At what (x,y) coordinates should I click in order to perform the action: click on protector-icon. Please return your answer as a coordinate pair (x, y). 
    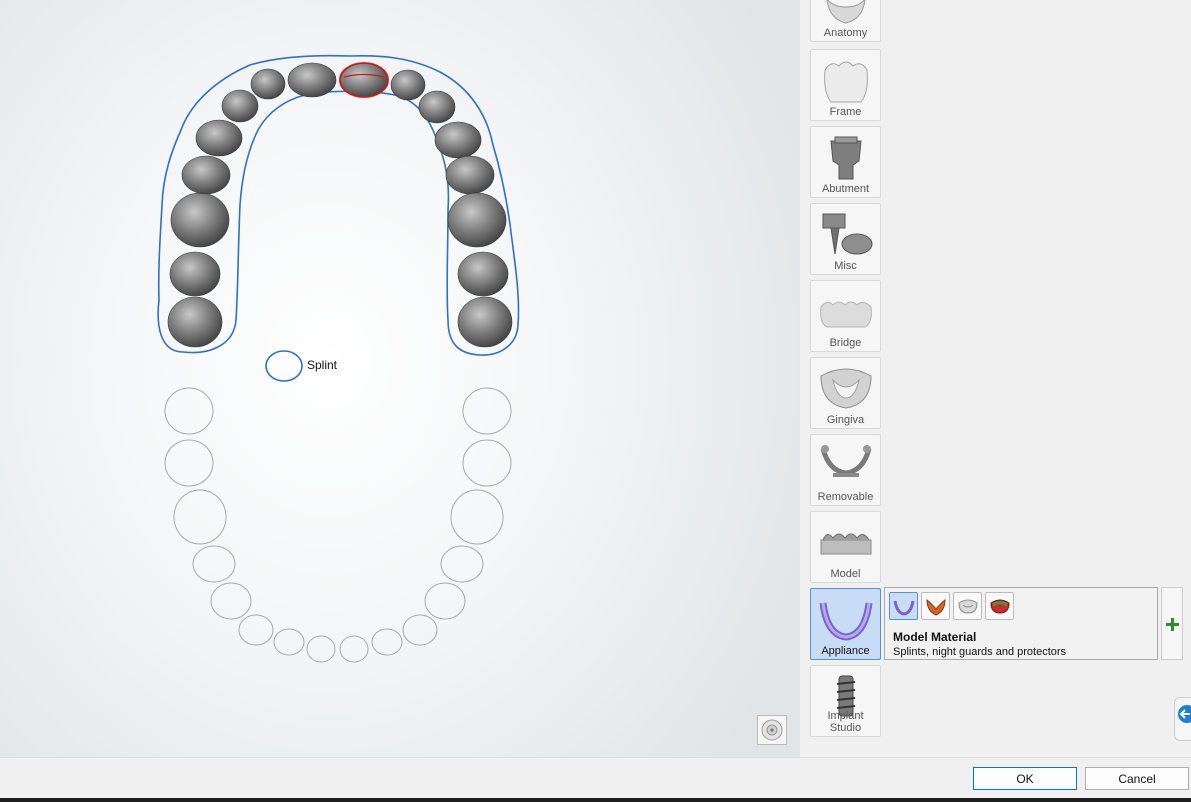
    Looking at the image, I should click on (968, 606).